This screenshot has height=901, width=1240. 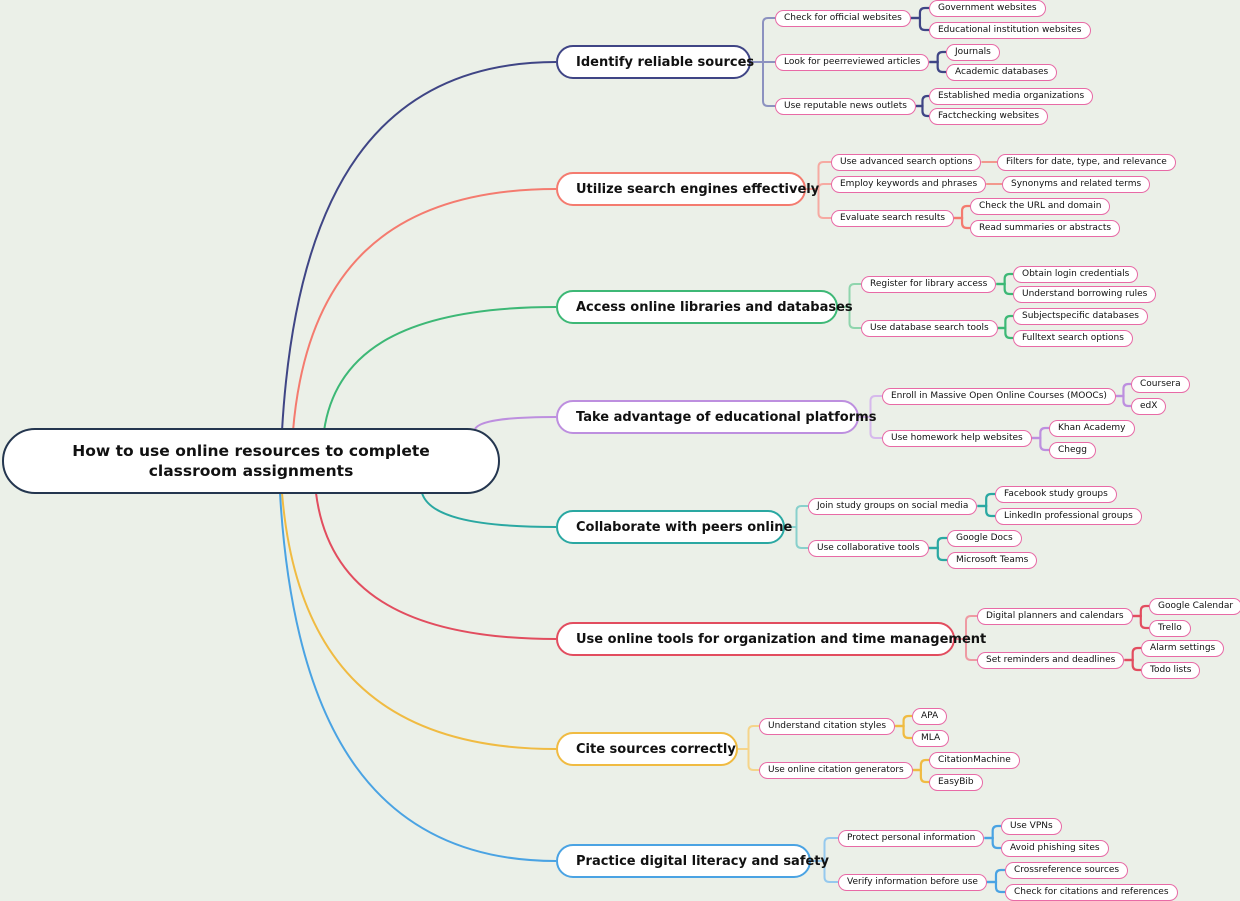 I want to click on leaf-topic: edX, so click(x=1149, y=406).